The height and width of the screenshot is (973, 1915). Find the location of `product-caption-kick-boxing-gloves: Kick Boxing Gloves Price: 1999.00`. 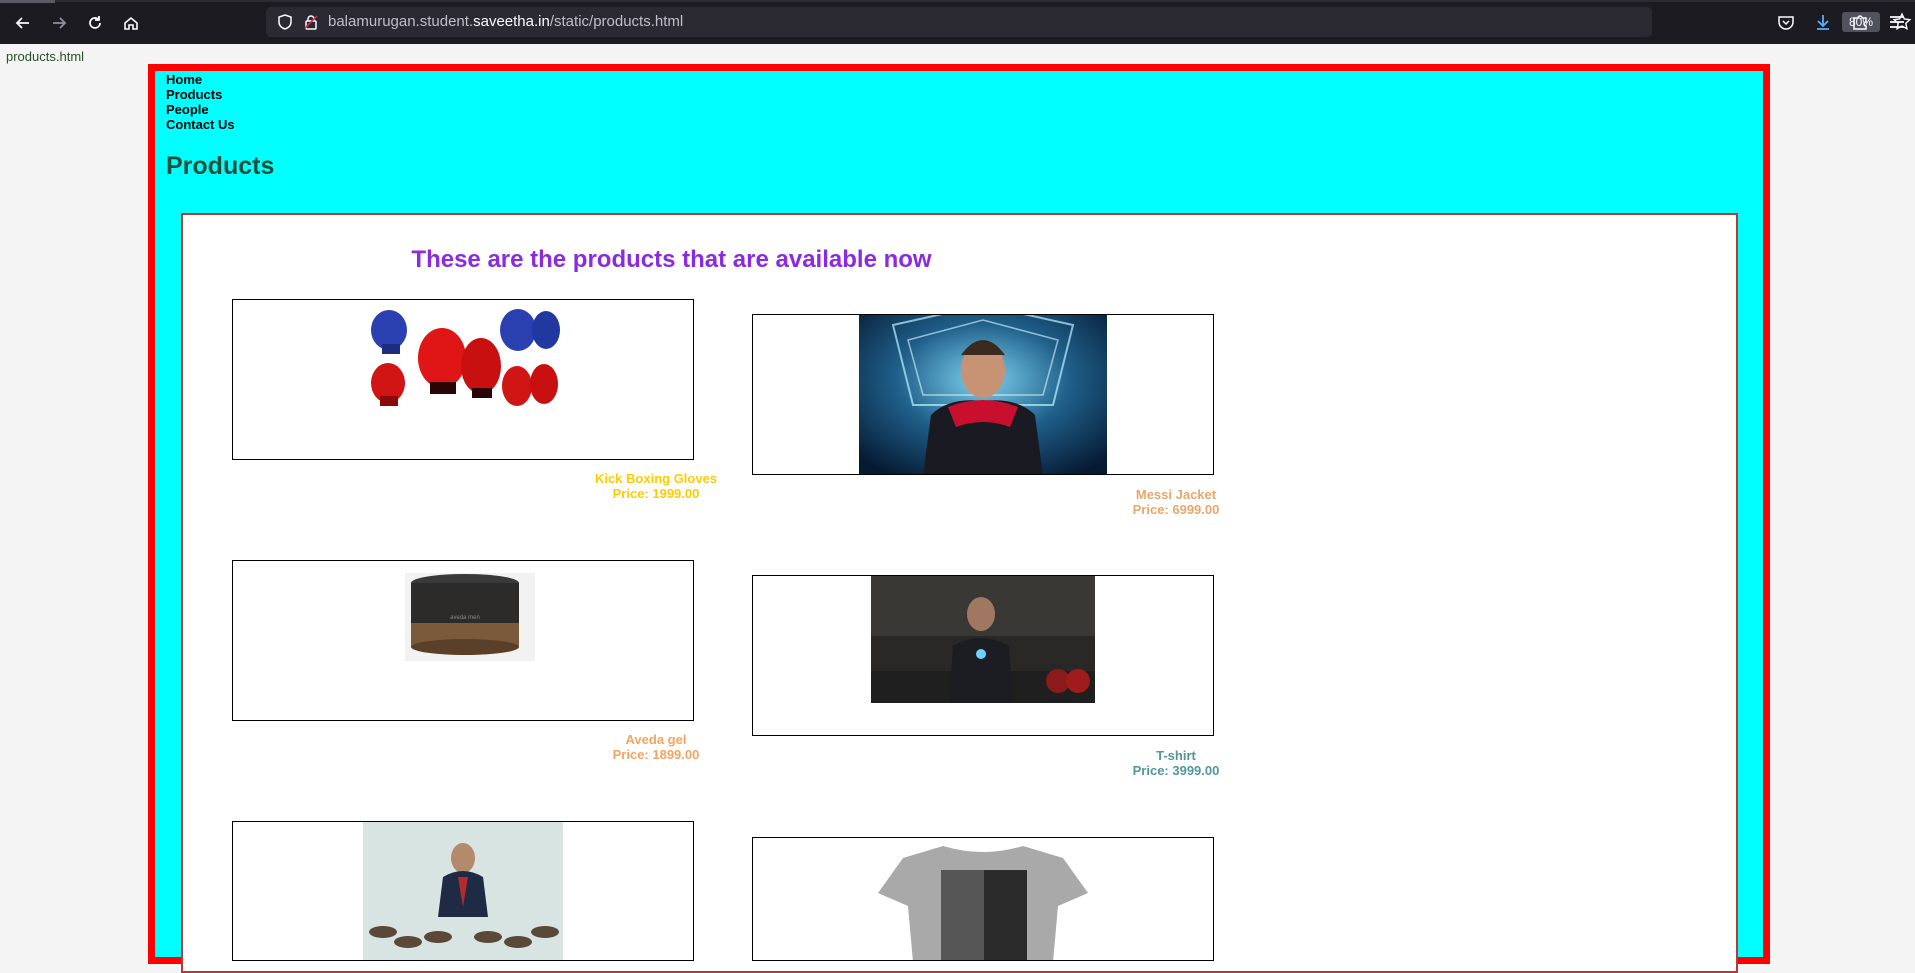

product-caption-kick-boxing-gloves: Kick Boxing Gloves Price: 1999.00 is located at coordinates (656, 486).